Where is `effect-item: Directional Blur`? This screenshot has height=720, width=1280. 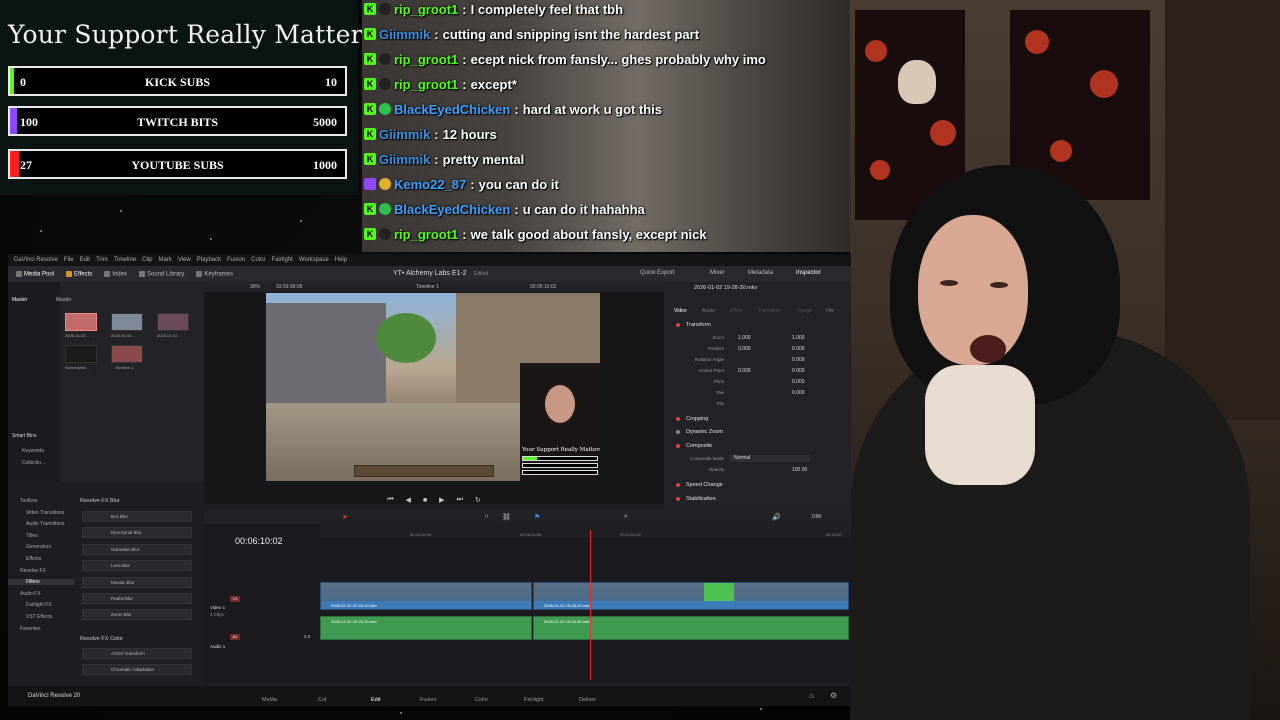 effect-item: Directional Blur is located at coordinates (137, 533).